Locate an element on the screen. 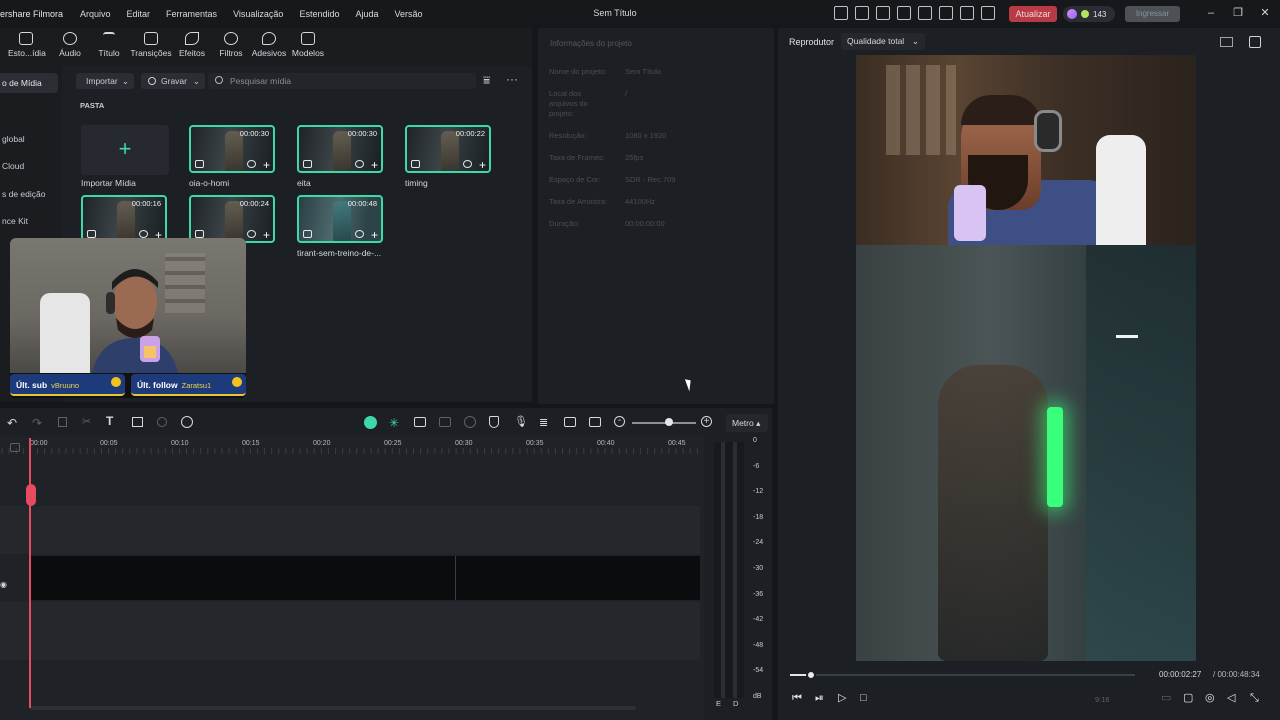 The width and height of the screenshot is (1280, 720). login-button: Ingressar is located at coordinates (1152, 14).